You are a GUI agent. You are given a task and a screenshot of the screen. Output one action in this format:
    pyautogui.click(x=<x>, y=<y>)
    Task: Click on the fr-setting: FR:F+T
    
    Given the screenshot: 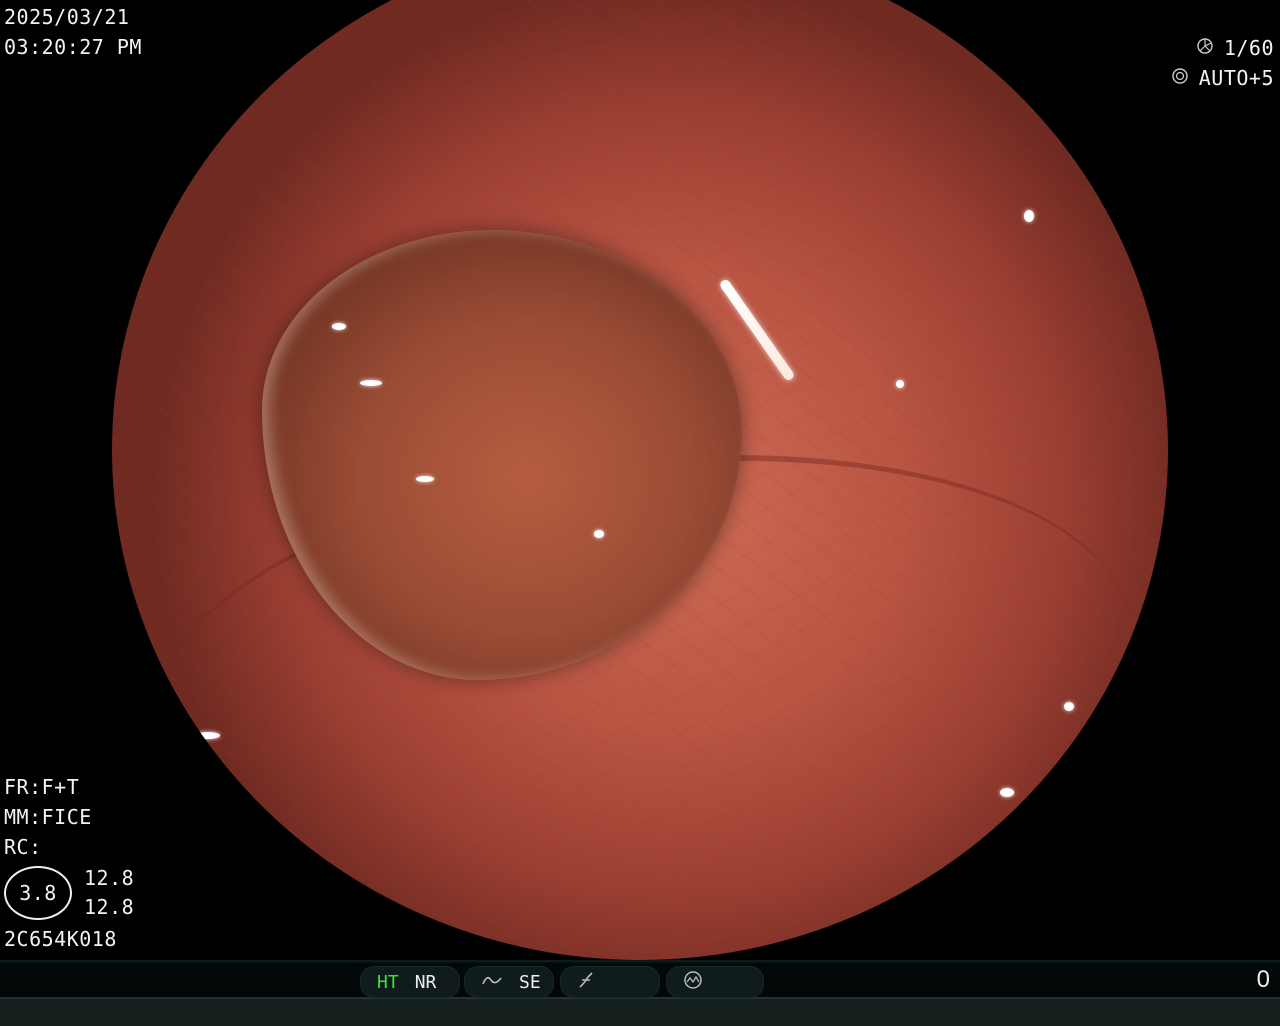 What is the action you would take?
    pyautogui.click(x=42, y=787)
    